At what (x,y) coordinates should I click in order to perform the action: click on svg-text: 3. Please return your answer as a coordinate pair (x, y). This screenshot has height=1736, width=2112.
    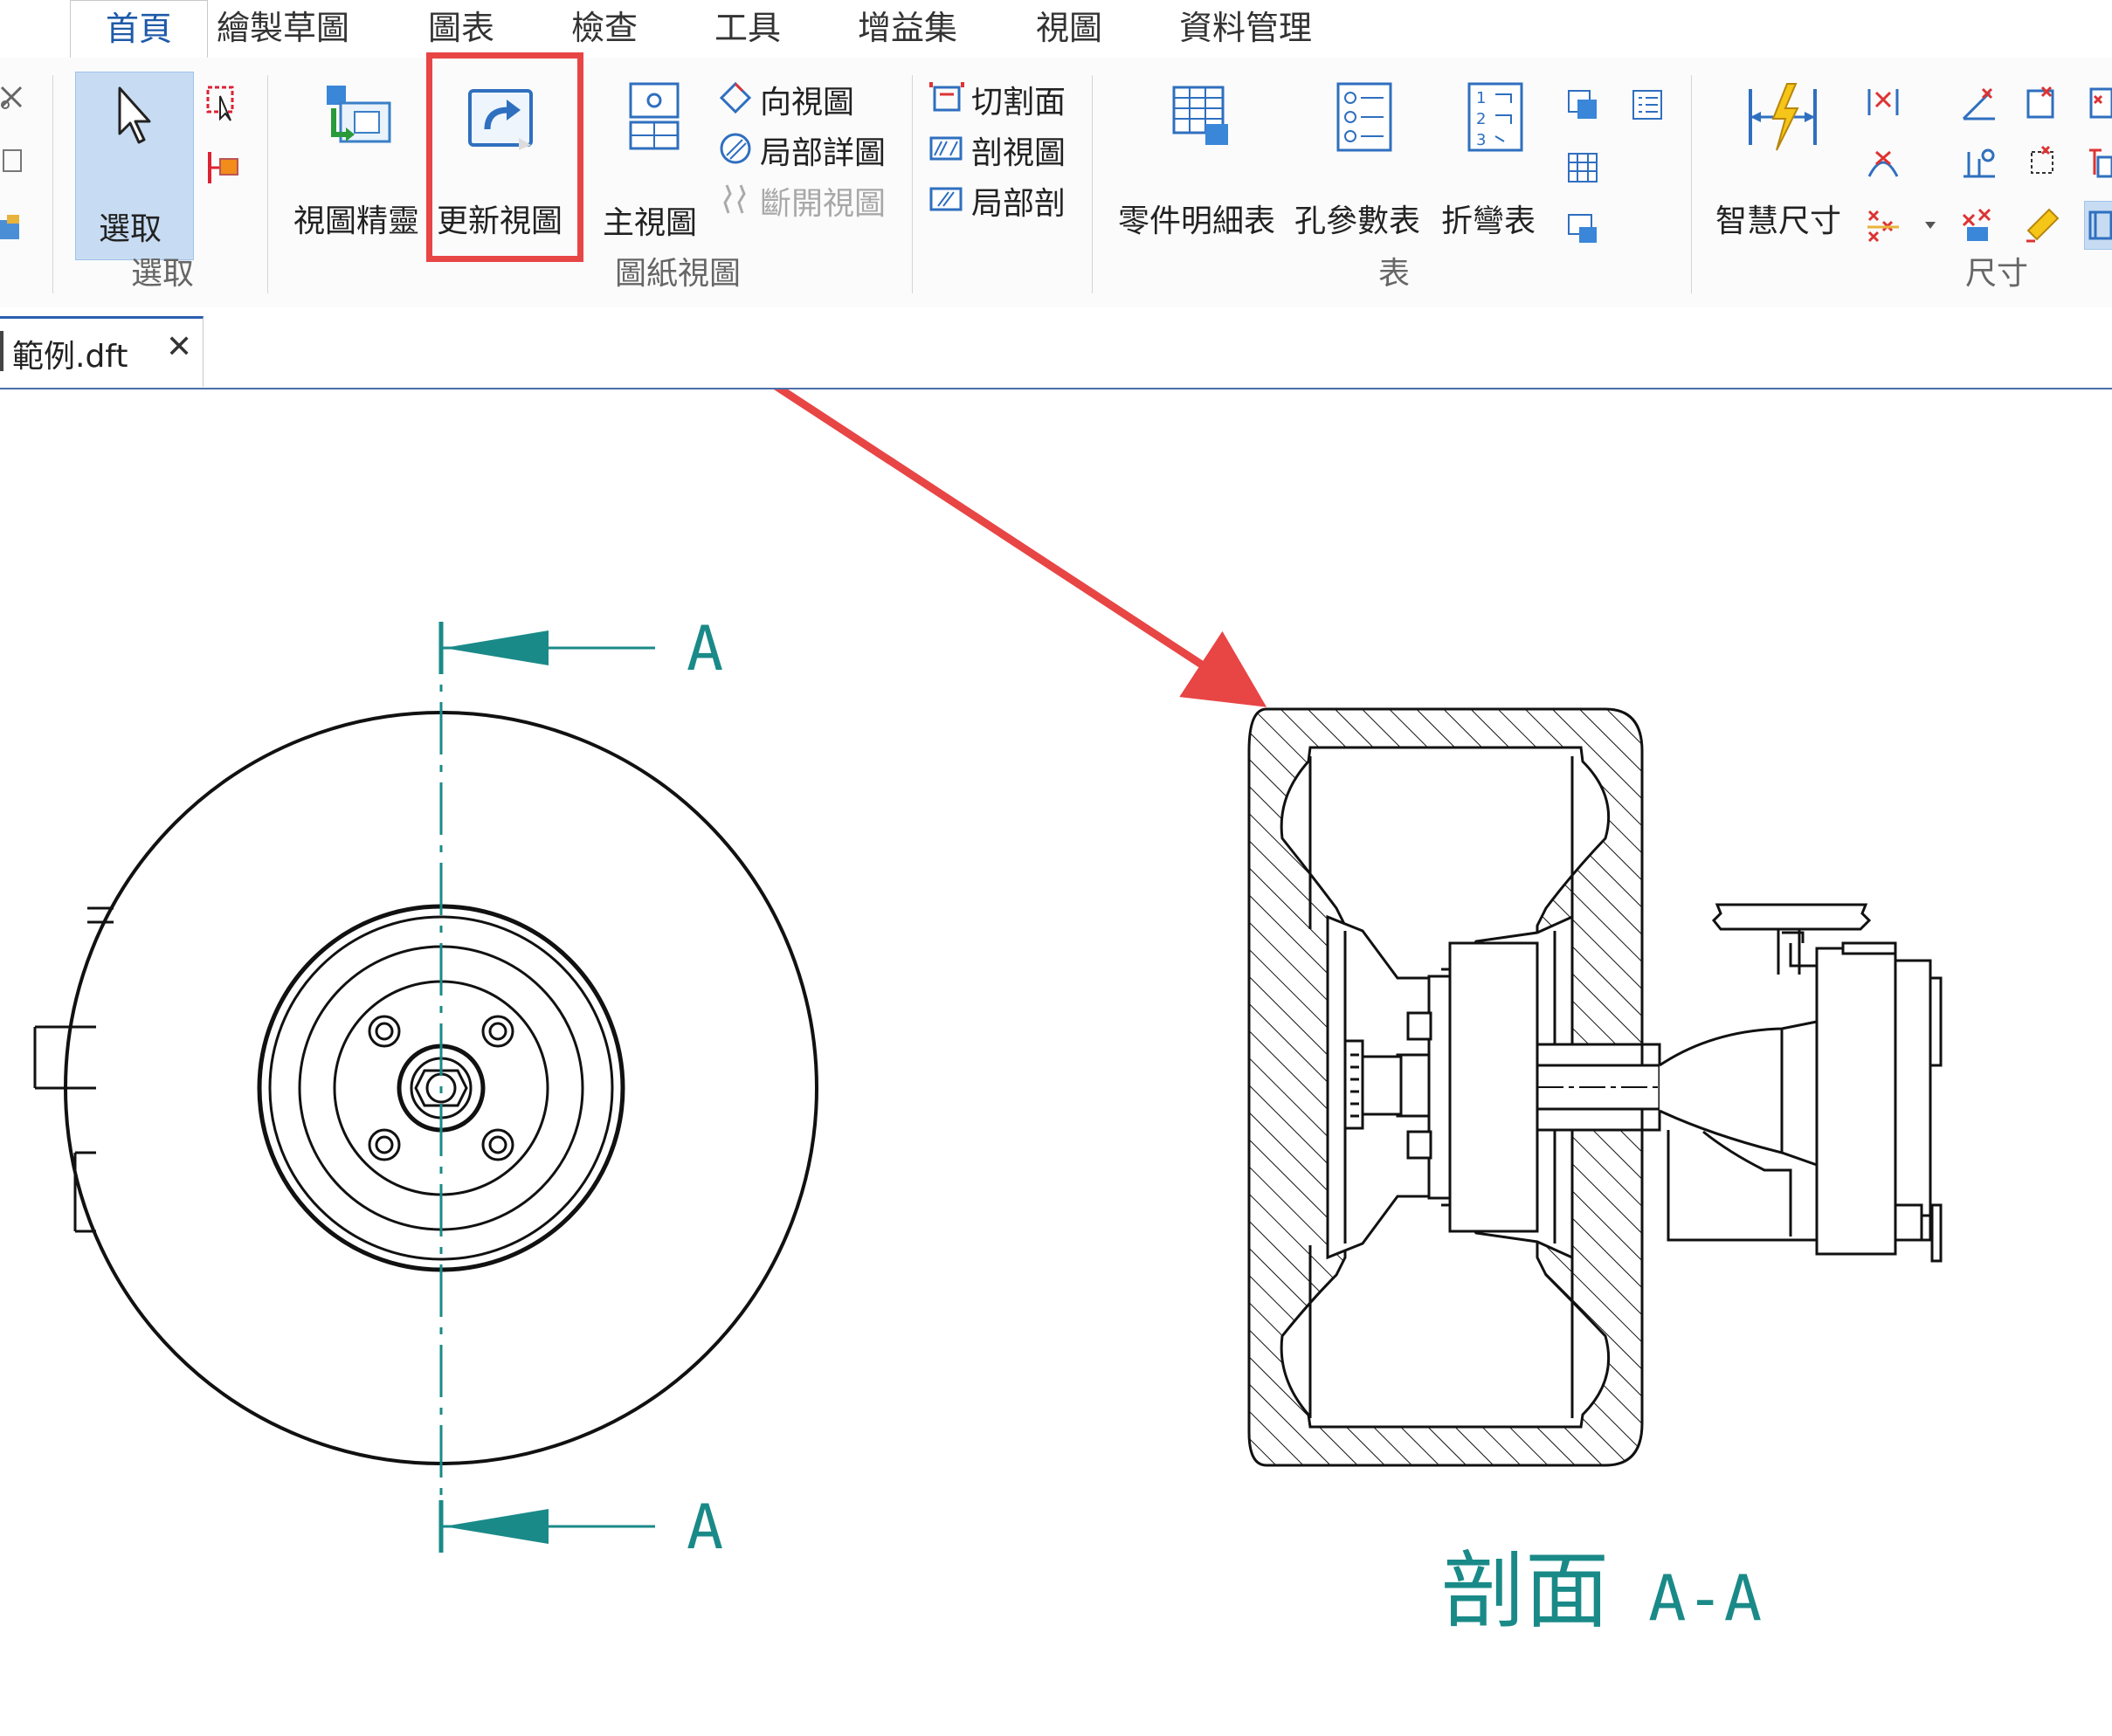
    Looking at the image, I should click on (1481, 140).